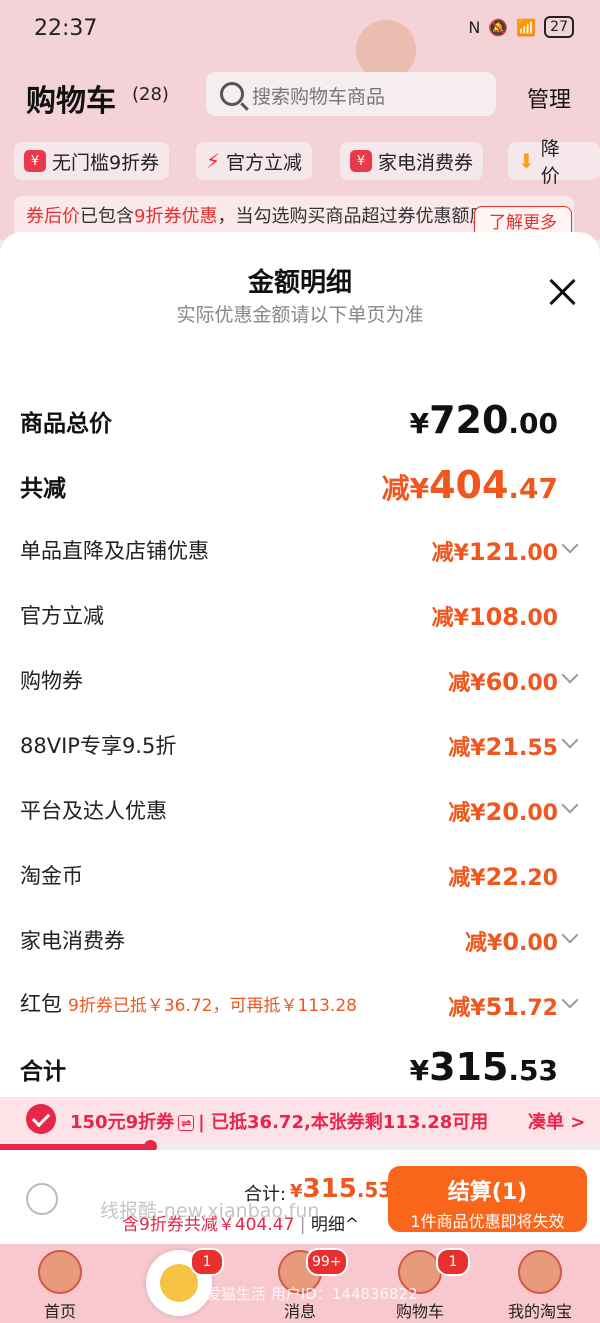  What do you see at coordinates (114, 551) in the screenshot?
I see `row-label-store-discount: 单品直降及店铺优惠` at bounding box center [114, 551].